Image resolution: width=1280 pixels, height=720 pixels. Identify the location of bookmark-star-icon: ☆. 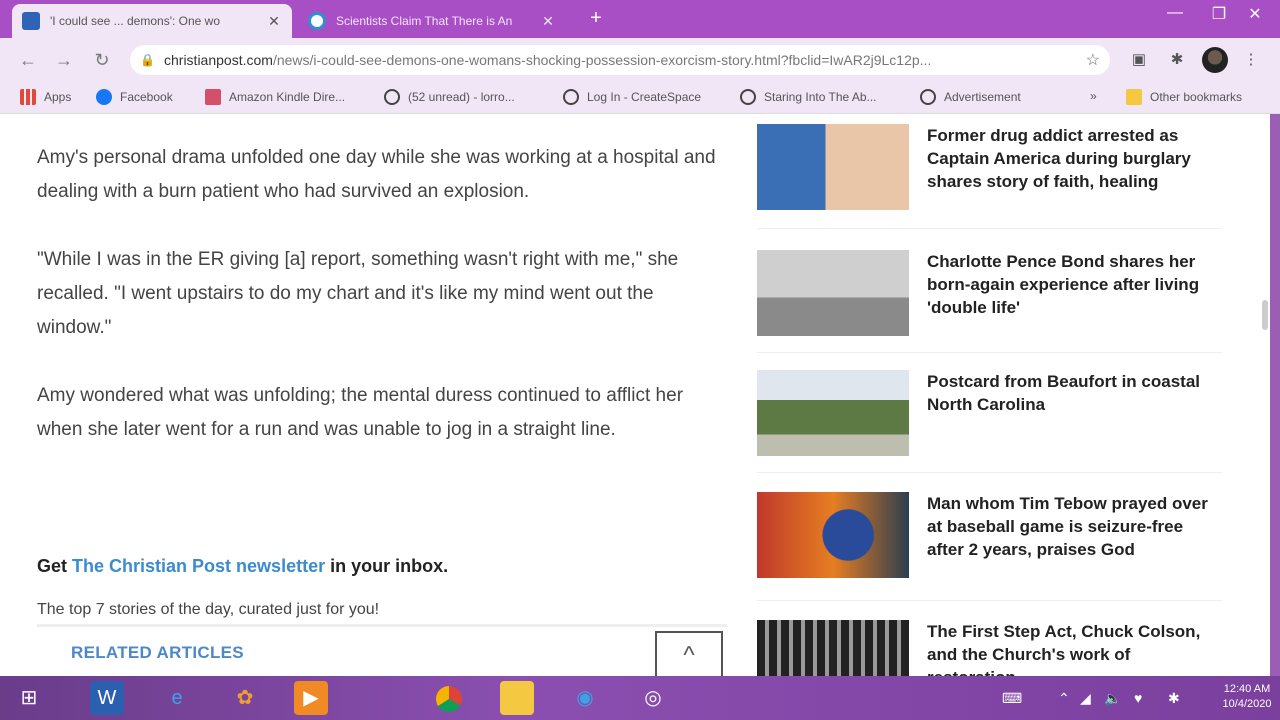
(1093, 60).